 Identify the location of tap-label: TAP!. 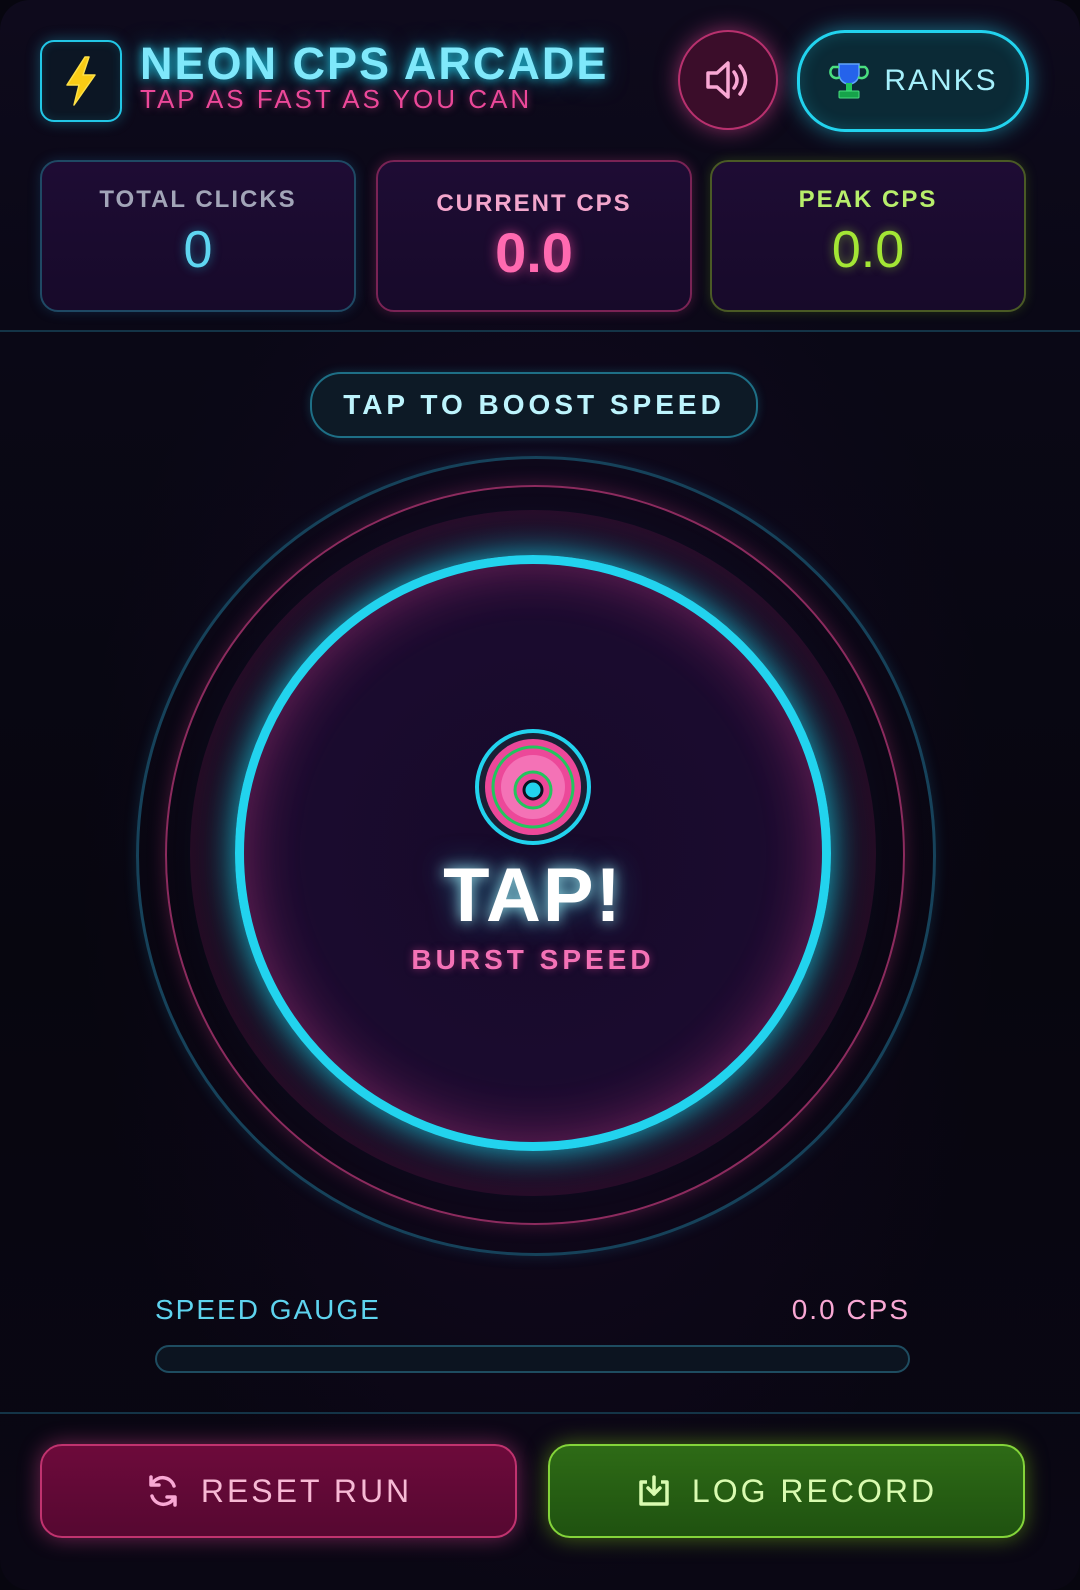
(533, 895).